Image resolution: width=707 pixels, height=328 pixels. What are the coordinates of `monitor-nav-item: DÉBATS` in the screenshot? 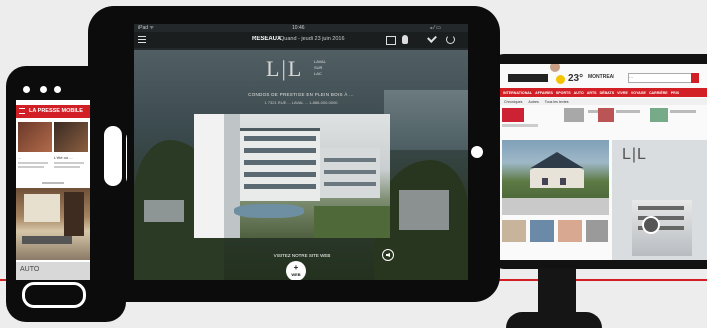 It's located at (607, 93).